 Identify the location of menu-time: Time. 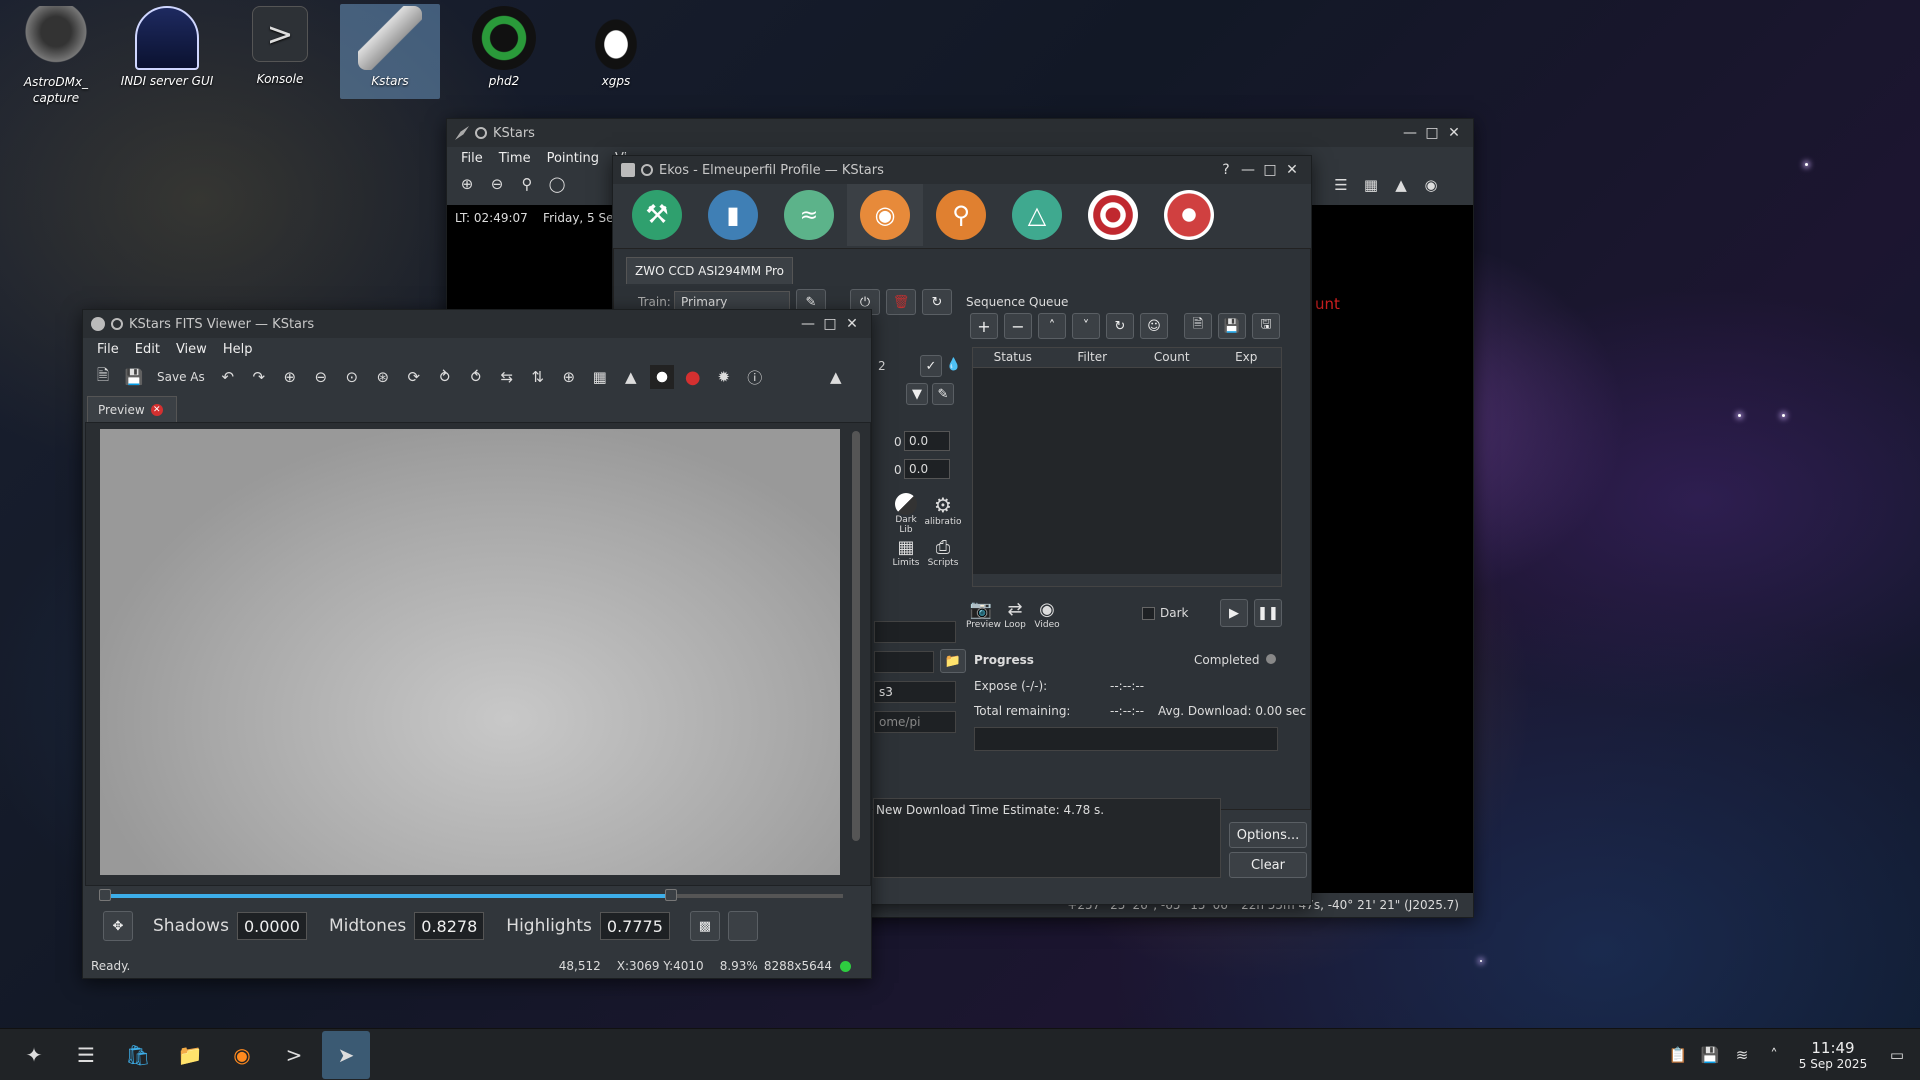
(515, 158).